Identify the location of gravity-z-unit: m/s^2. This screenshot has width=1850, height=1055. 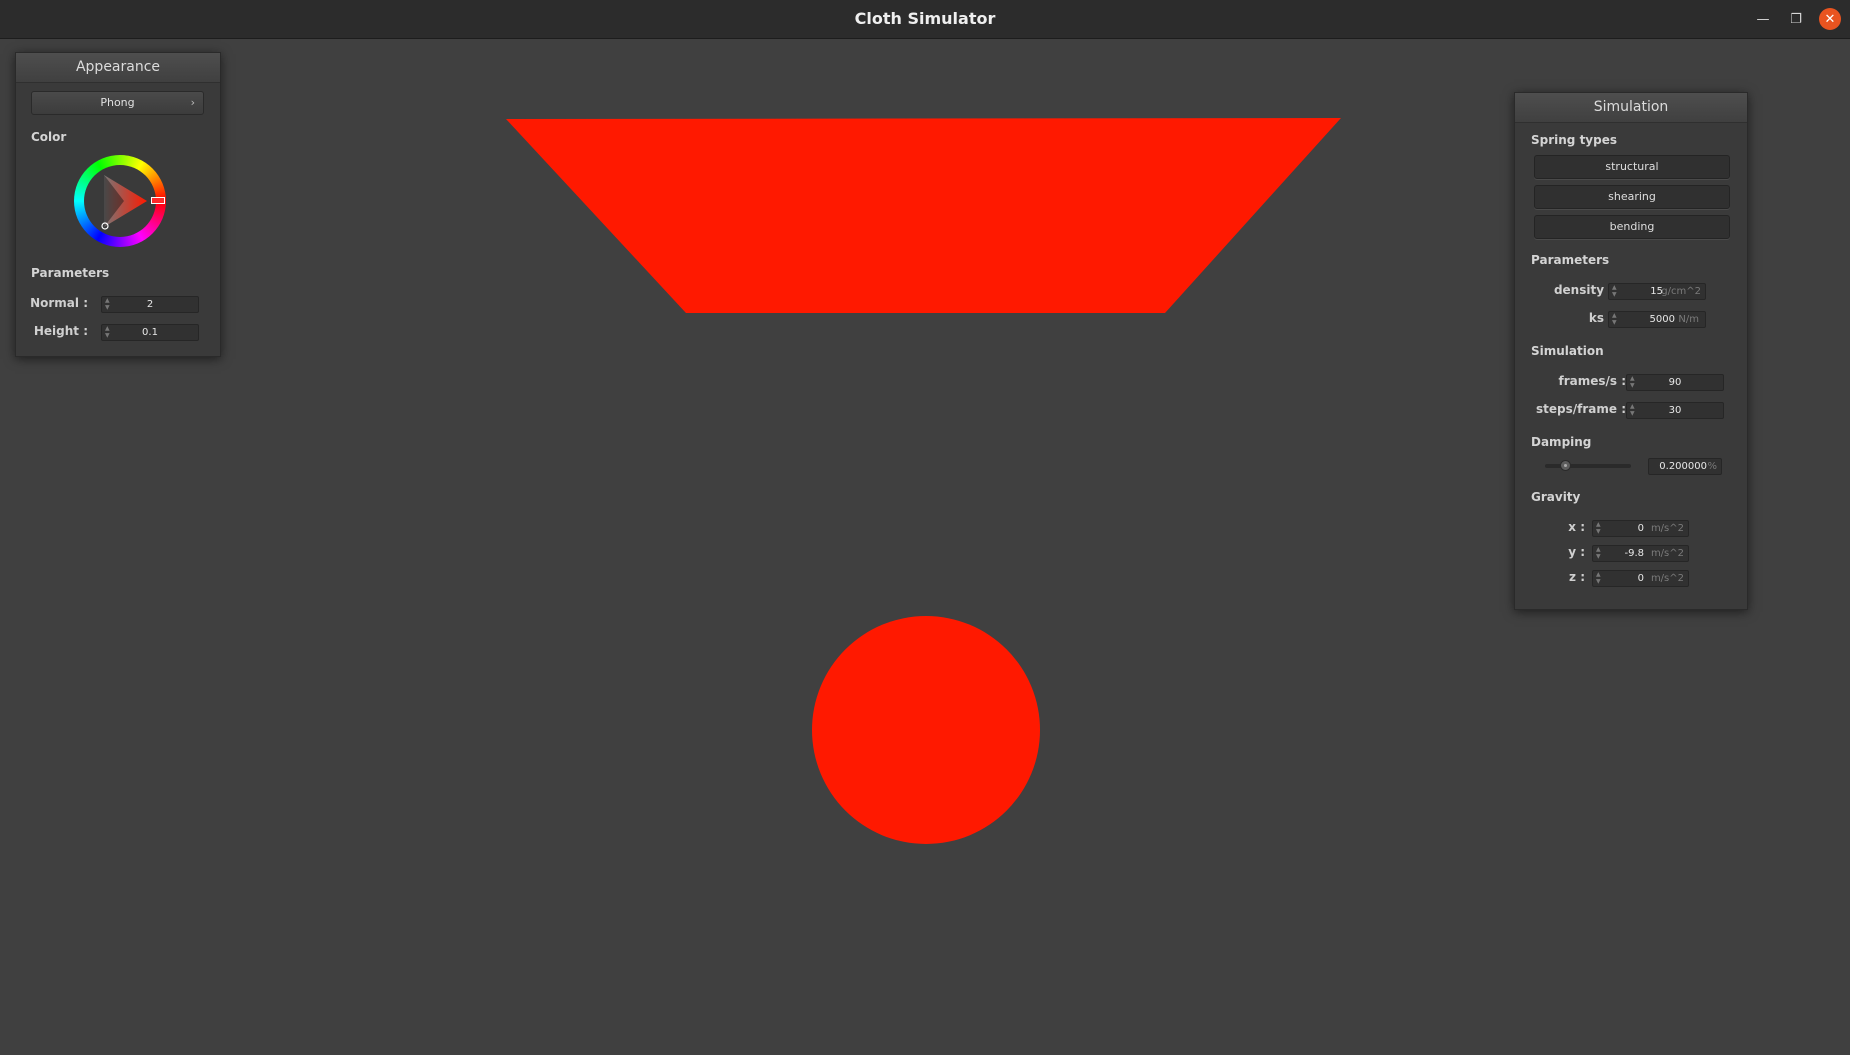
(1667, 578).